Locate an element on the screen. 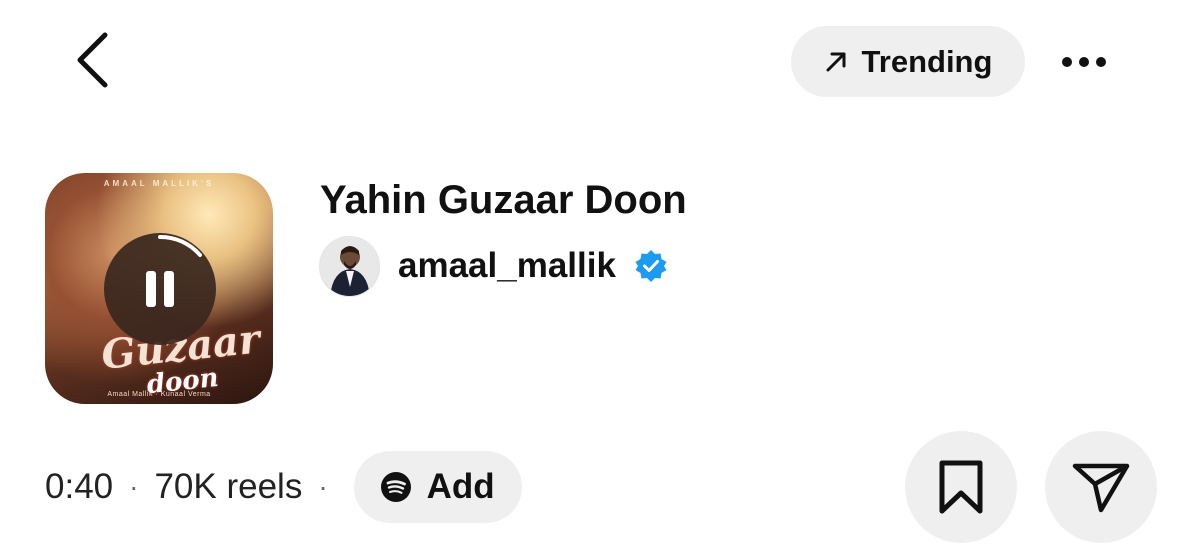 This screenshot has width=1200, height=559. arrow-up-right-icon is located at coordinates (836, 61).